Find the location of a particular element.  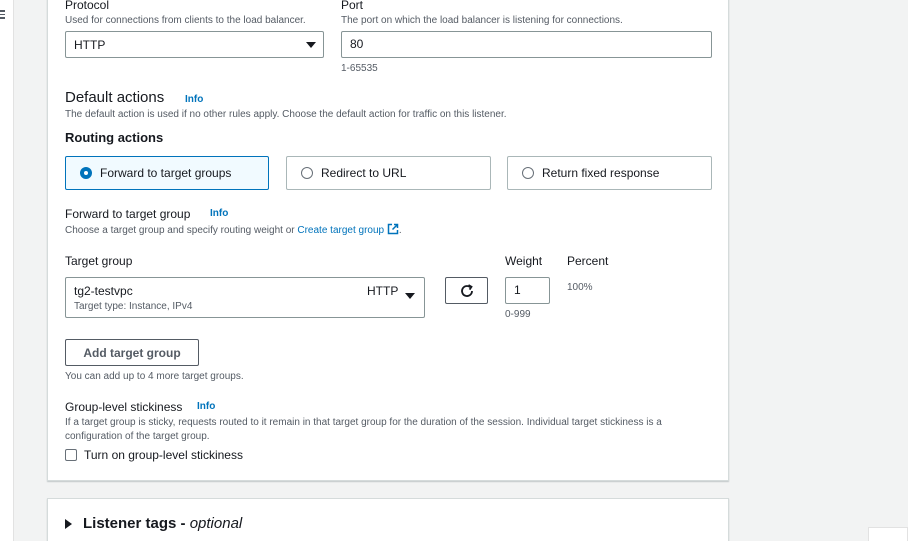

protocol-select: HTTP is located at coordinates (194, 44).